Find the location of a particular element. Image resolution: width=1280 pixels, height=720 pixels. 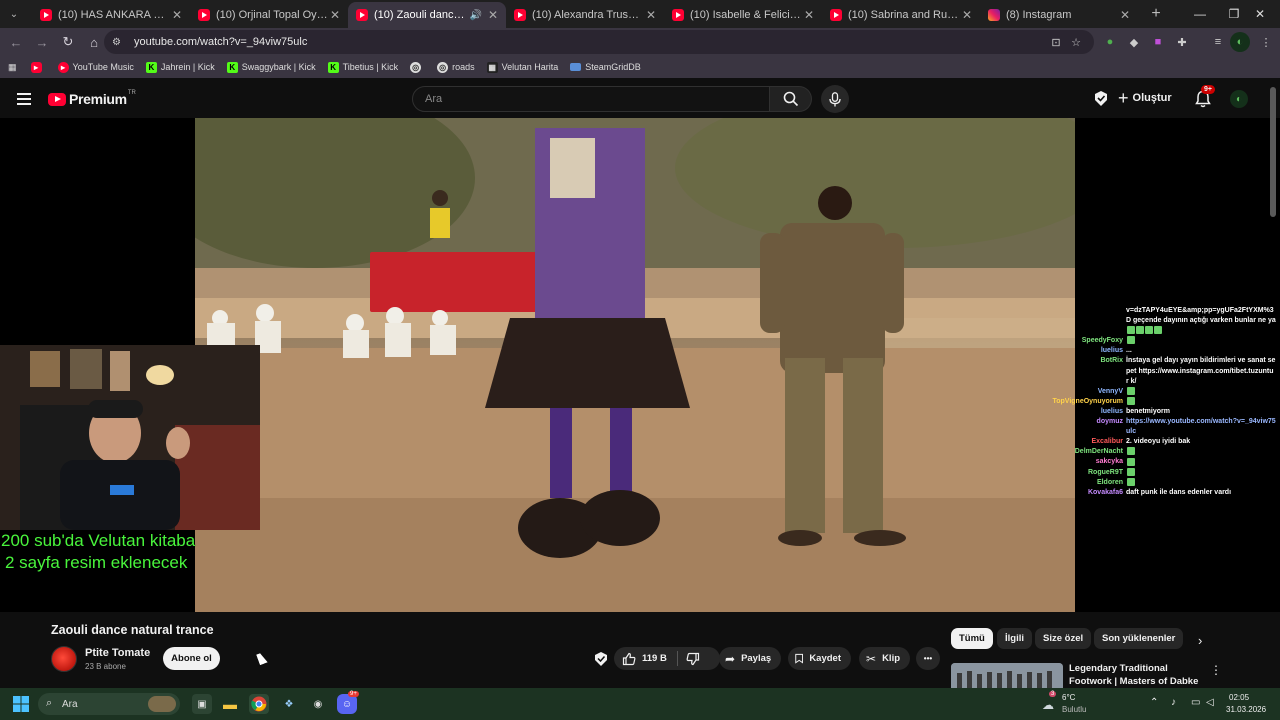

share-button: ➦ Paylaş is located at coordinates (750, 658).